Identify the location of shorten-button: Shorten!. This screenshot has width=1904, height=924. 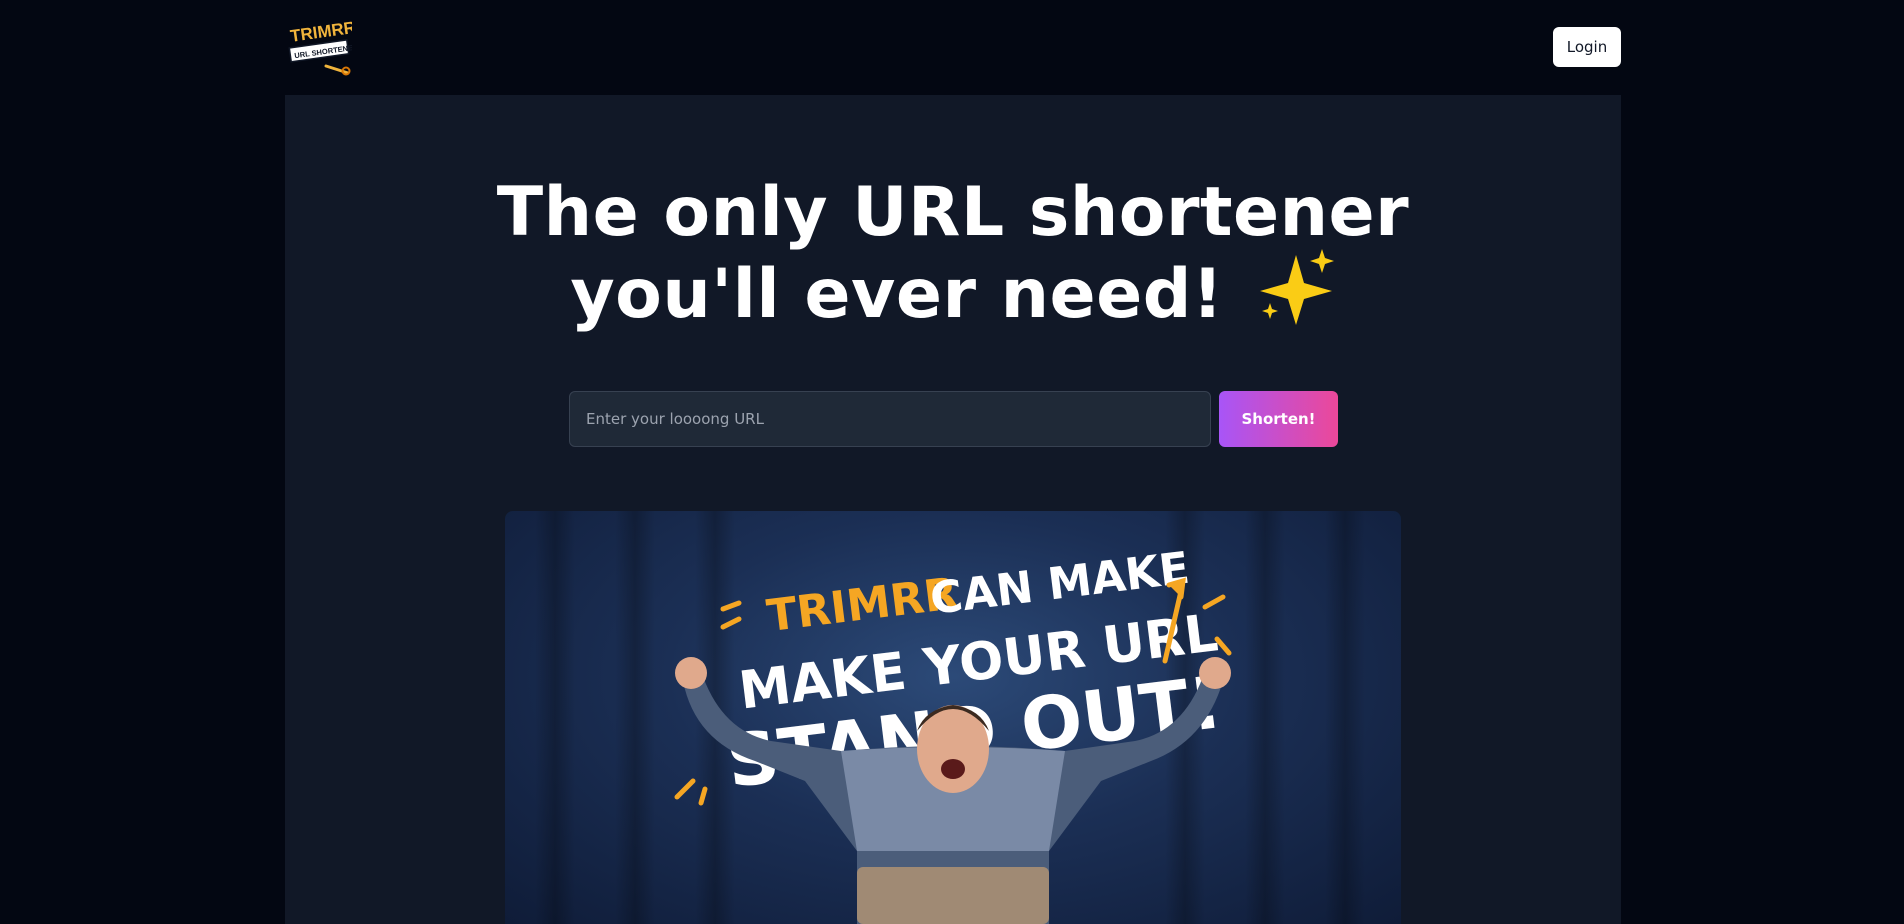
(1278, 419).